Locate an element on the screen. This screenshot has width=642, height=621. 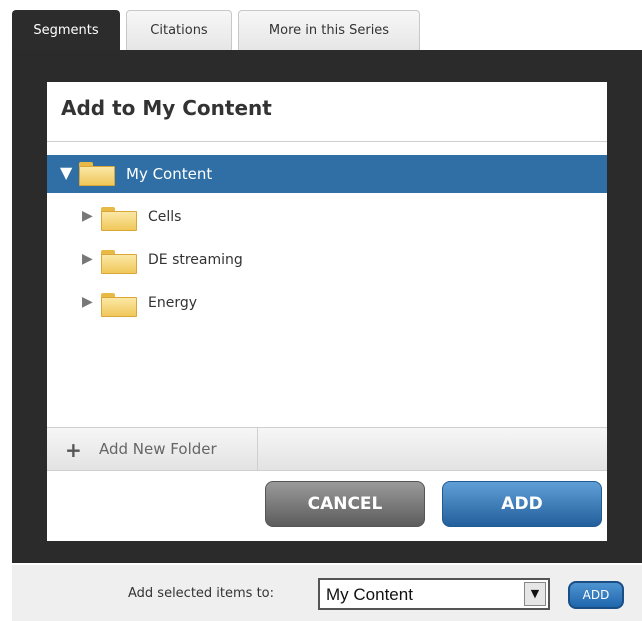
bottom-bar: Add selected items to: My Content ▼ ADD is located at coordinates (327, 593).